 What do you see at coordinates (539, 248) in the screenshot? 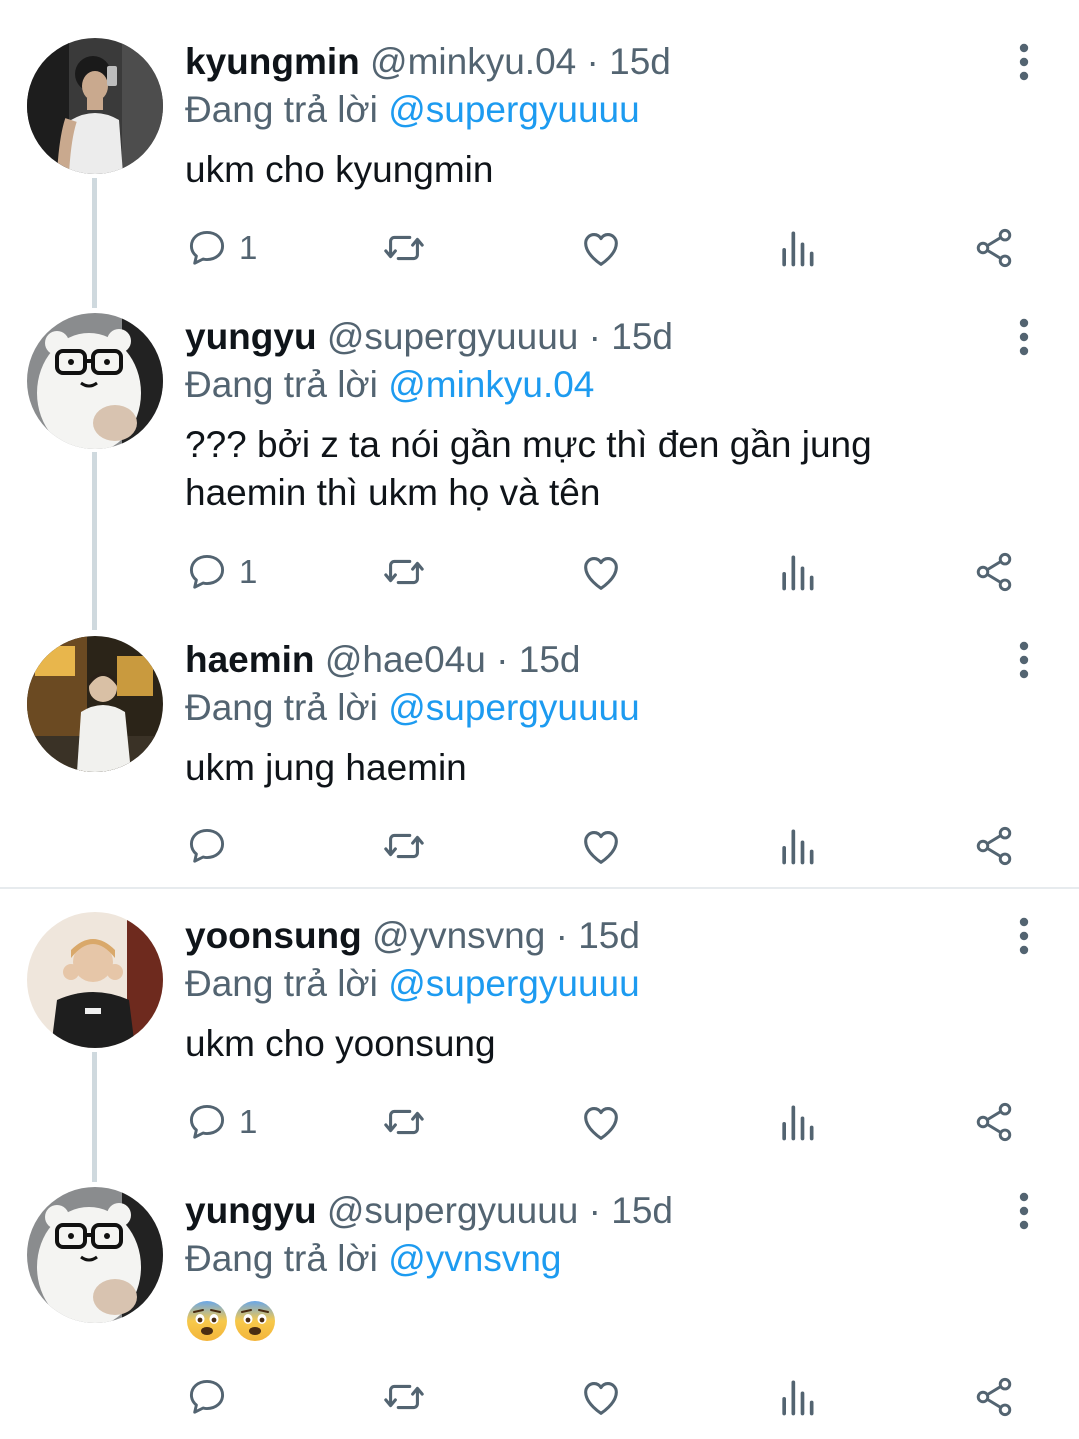
I see `action-bar: 1` at bounding box center [539, 248].